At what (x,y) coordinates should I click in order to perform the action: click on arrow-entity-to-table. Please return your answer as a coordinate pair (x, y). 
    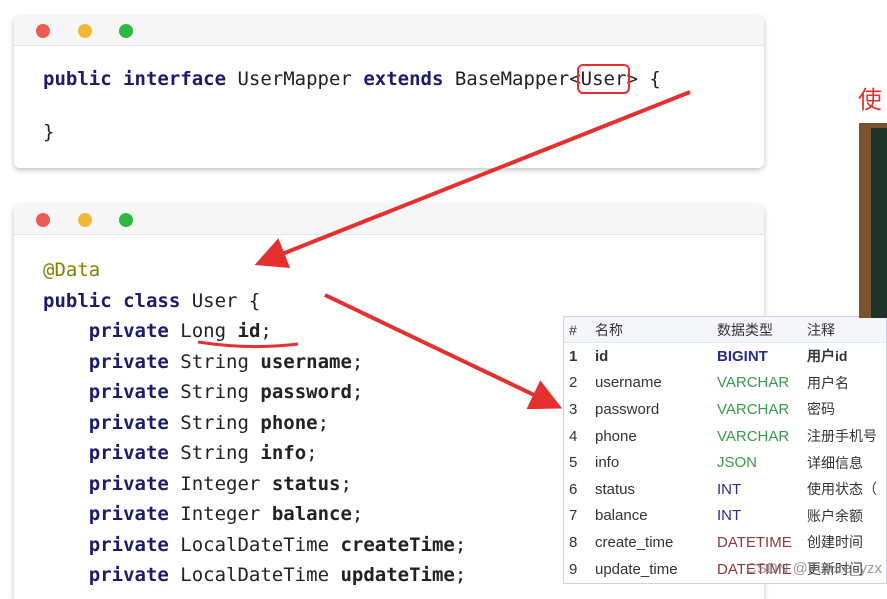
    Looking at the image, I should click on (443, 351).